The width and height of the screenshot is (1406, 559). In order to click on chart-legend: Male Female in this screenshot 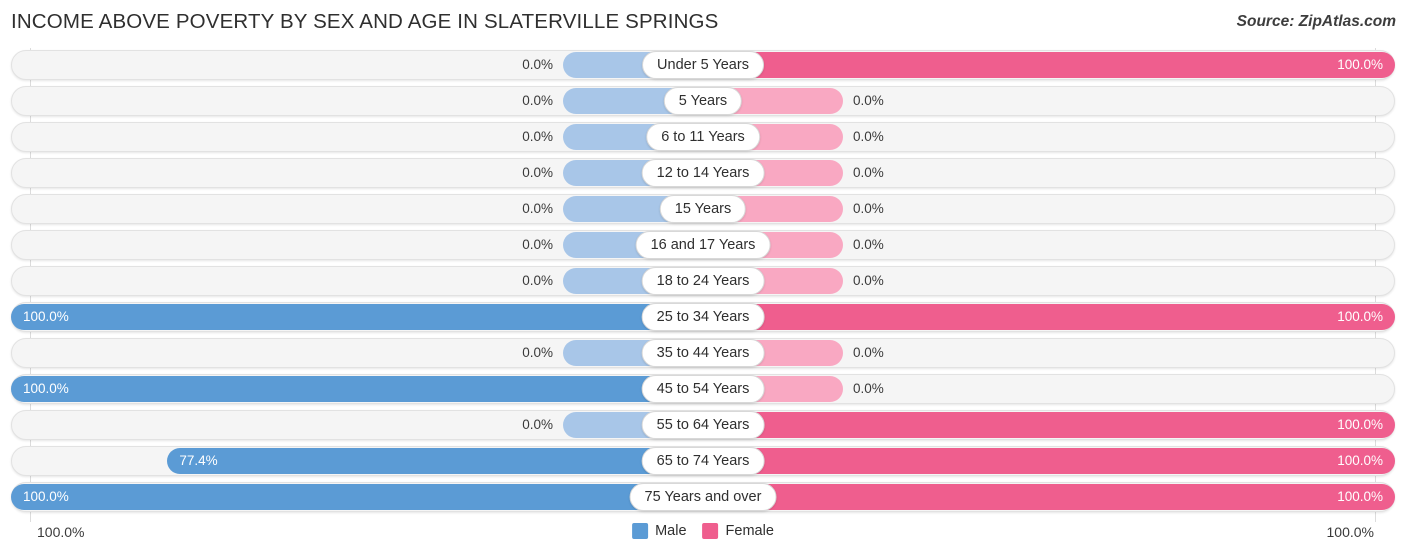, I will do `click(703, 531)`.